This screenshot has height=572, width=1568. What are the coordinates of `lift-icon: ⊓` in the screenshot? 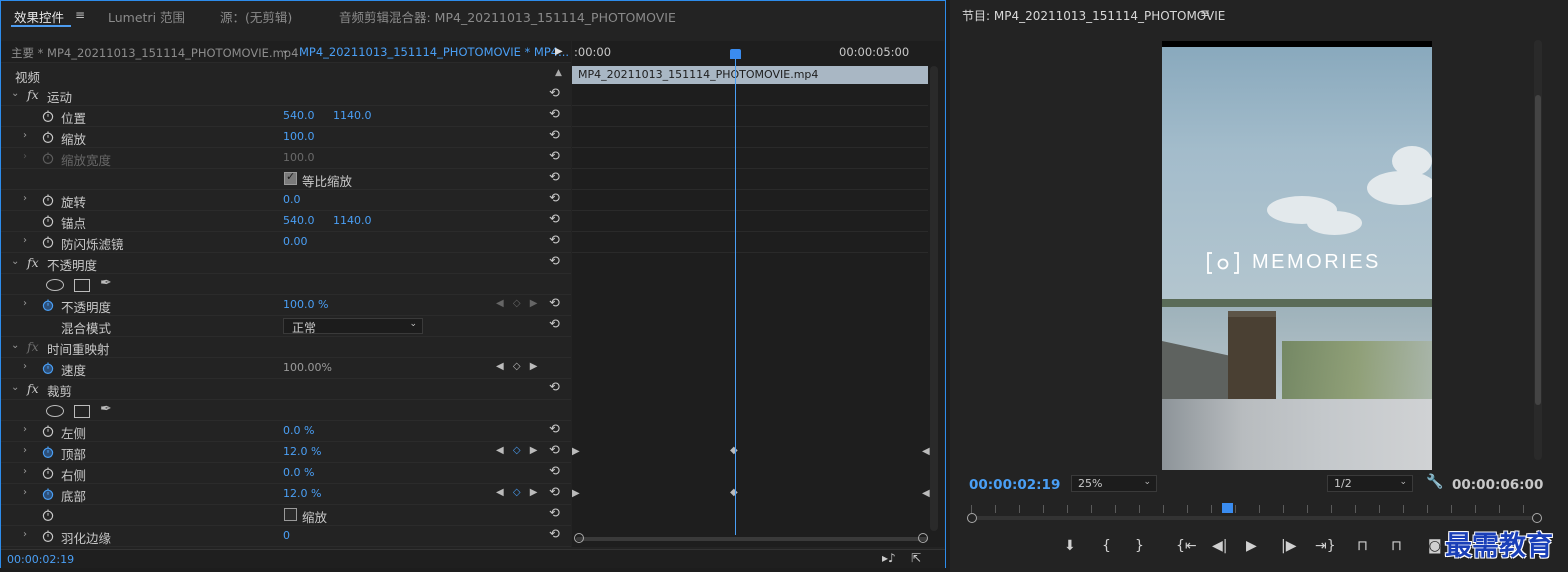 It's located at (1362, 546).